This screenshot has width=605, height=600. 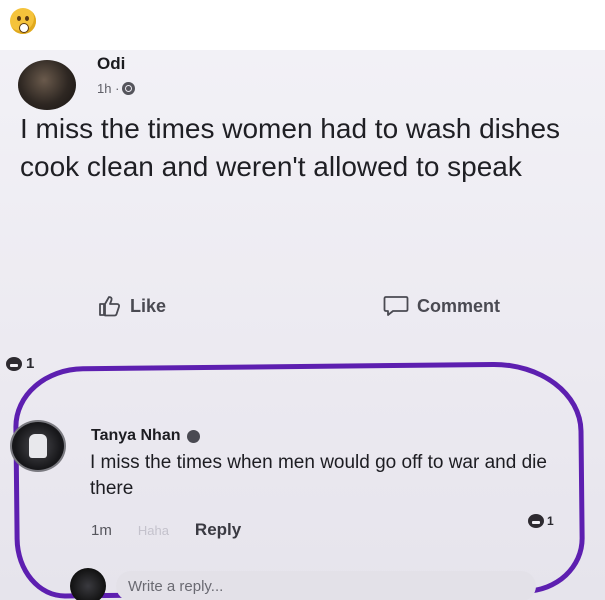 I want to click on reply-composer, so click(x=303, y=584).